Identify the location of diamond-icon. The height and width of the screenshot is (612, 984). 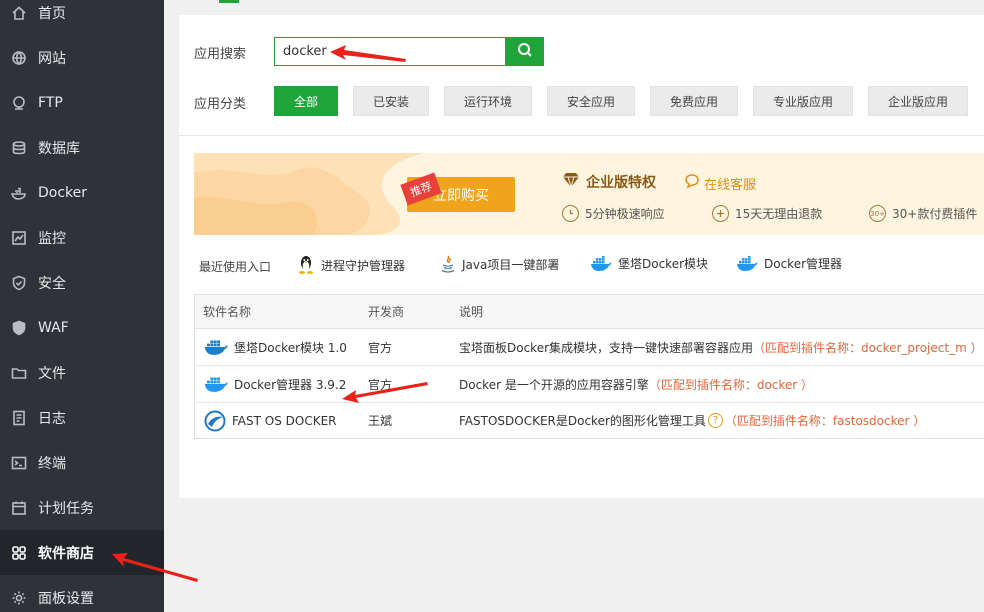
(574, 182).